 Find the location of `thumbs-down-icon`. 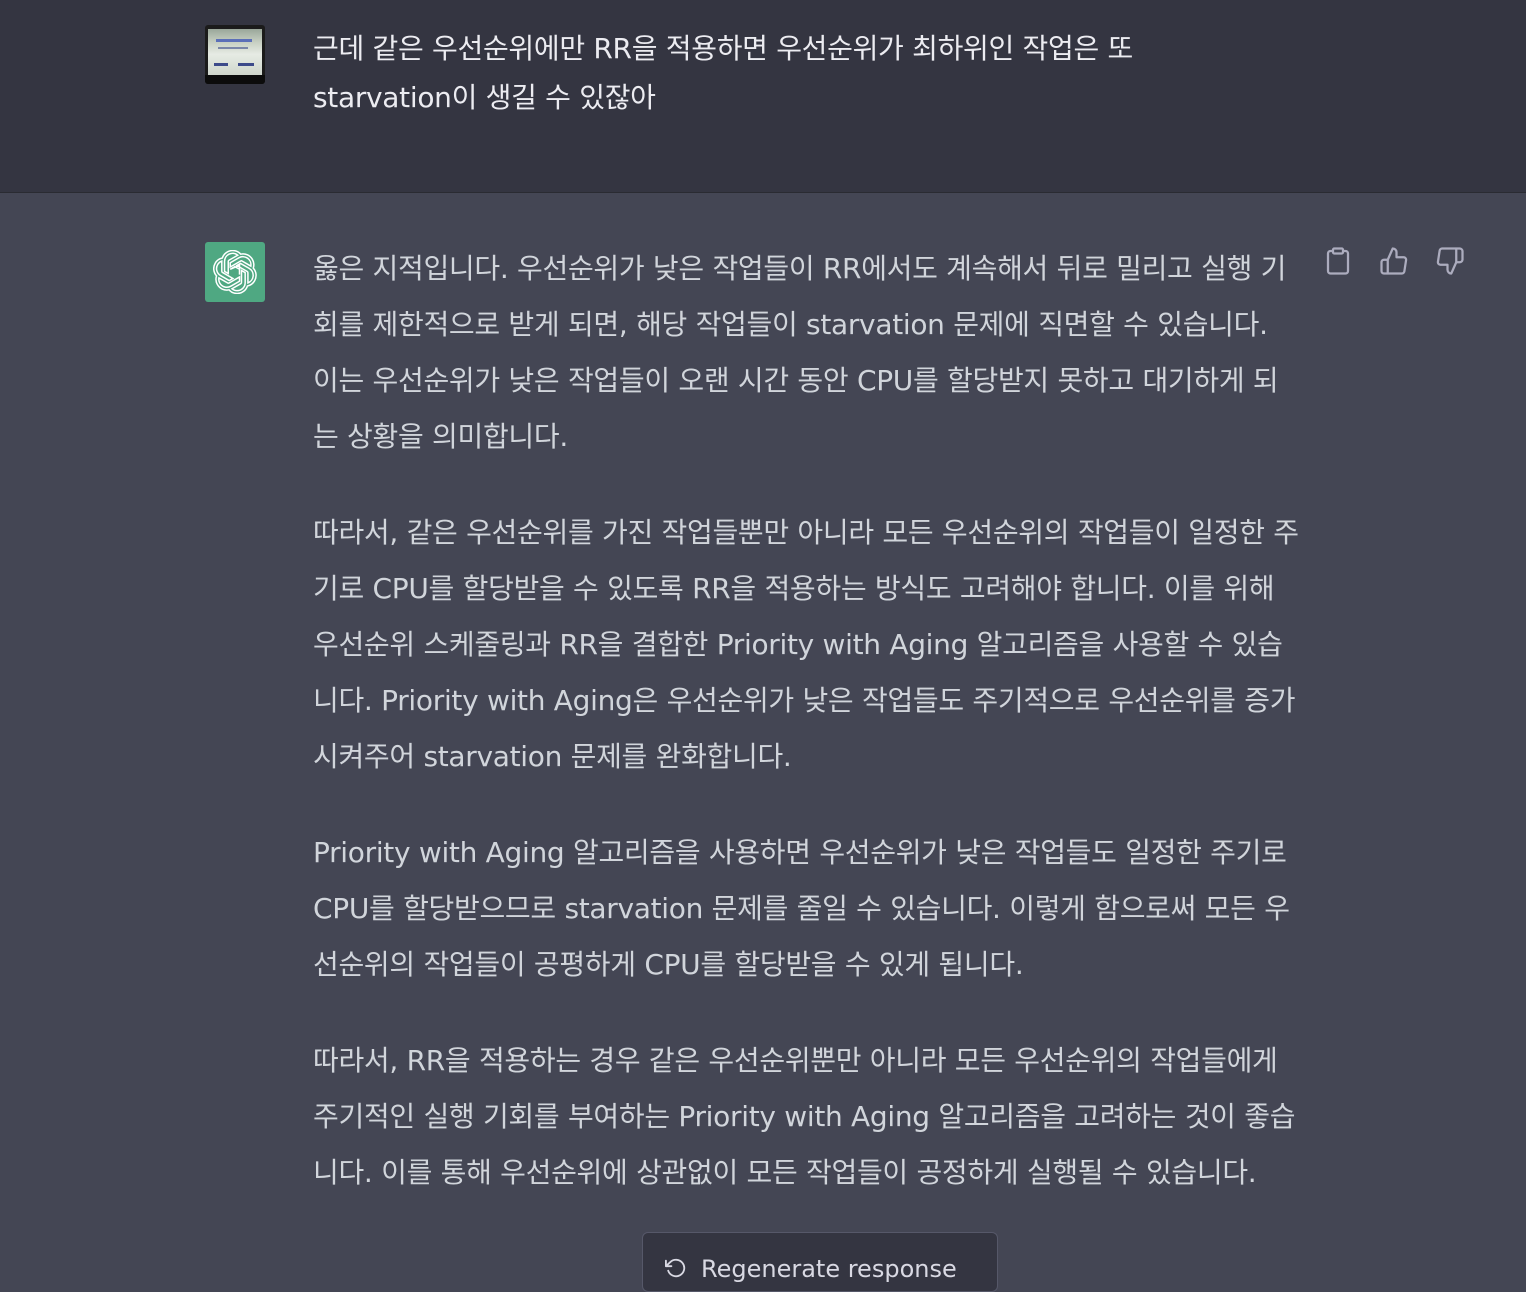

thumbs-down-icon is located at coordinates (1450, 261).